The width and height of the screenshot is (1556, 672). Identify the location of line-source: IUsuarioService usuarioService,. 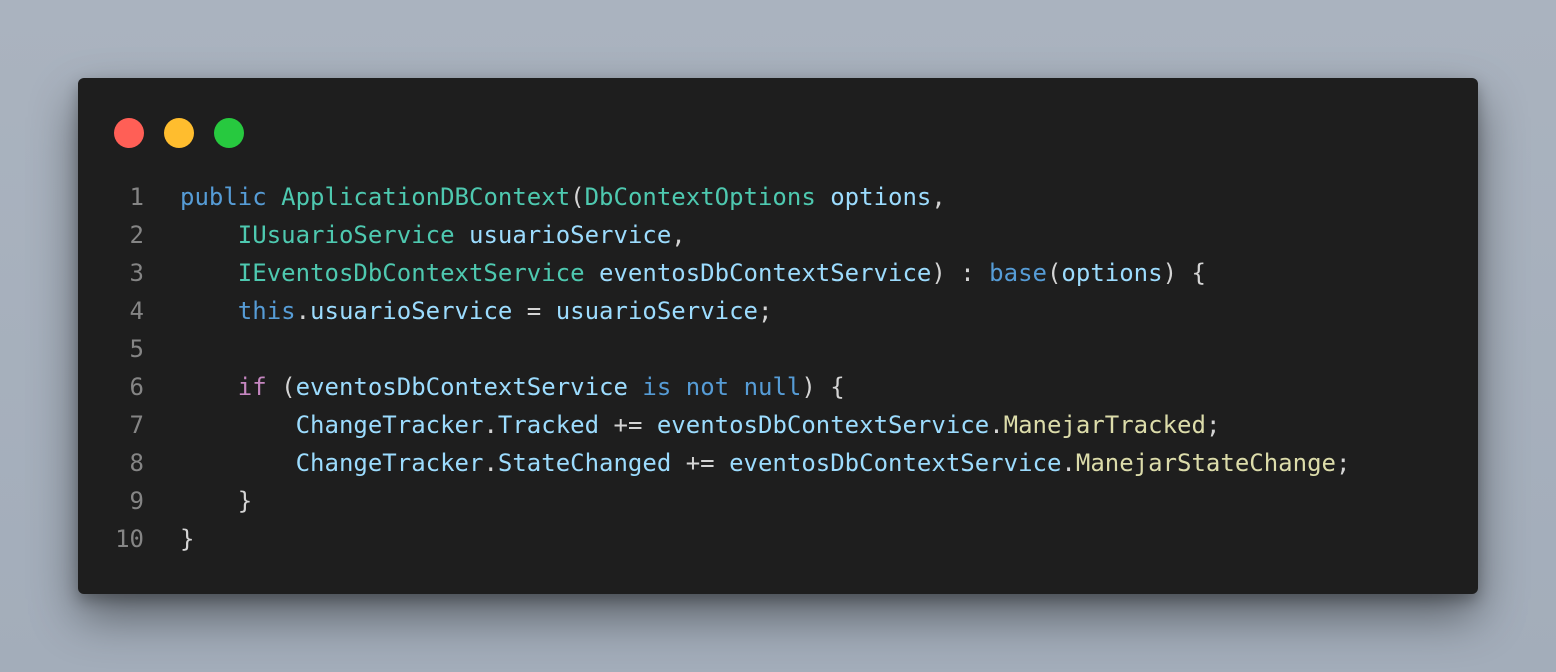
(415, 235).